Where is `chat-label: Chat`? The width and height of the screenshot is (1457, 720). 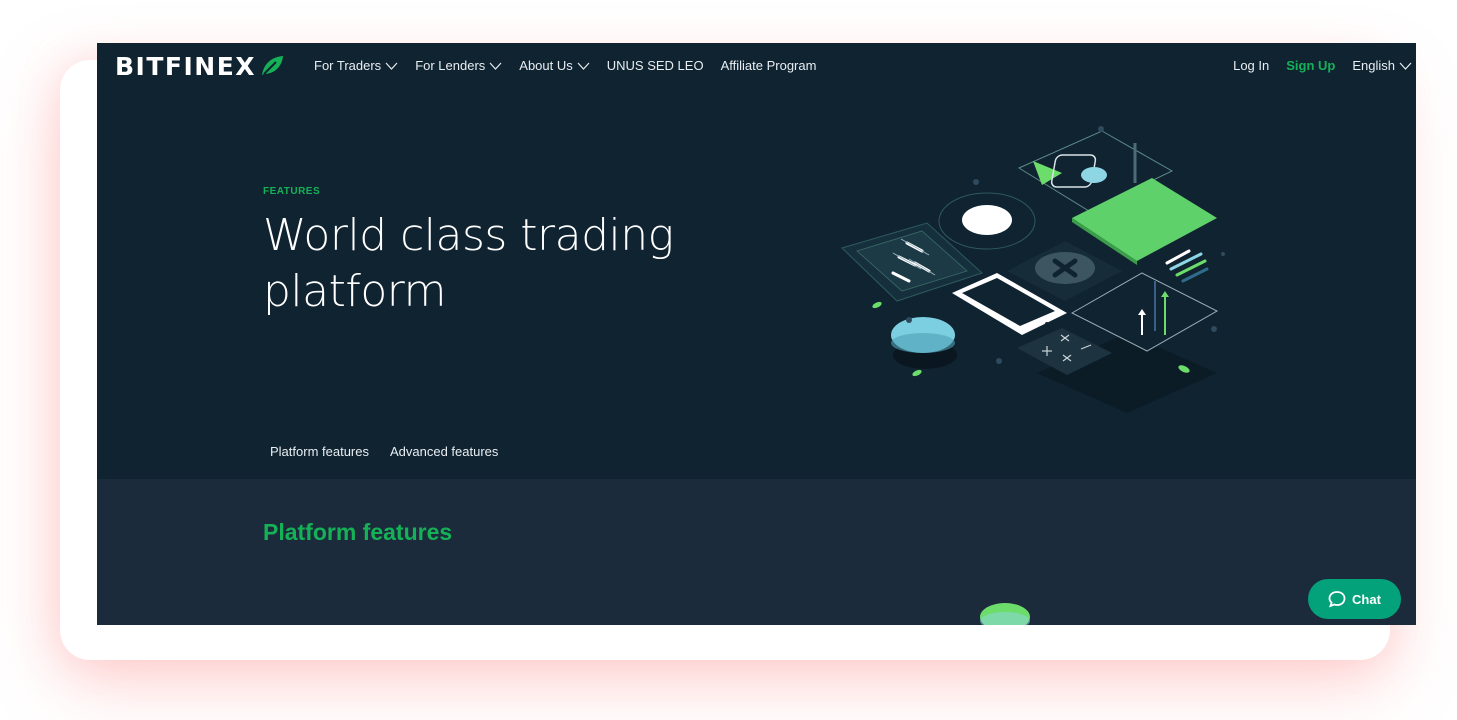
chat-label: Chat is located at coordinates (1366, 599).